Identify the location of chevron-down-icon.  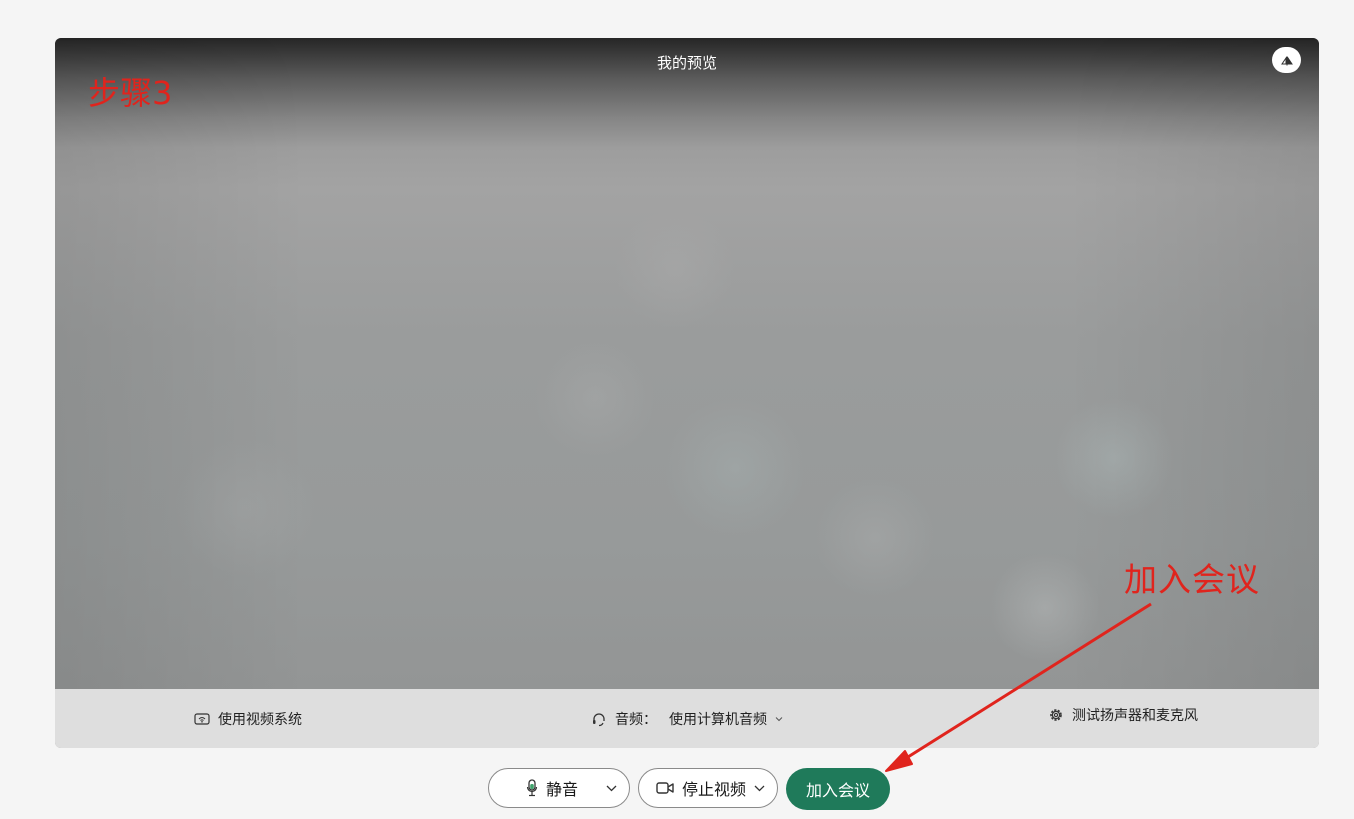
(779, 719).